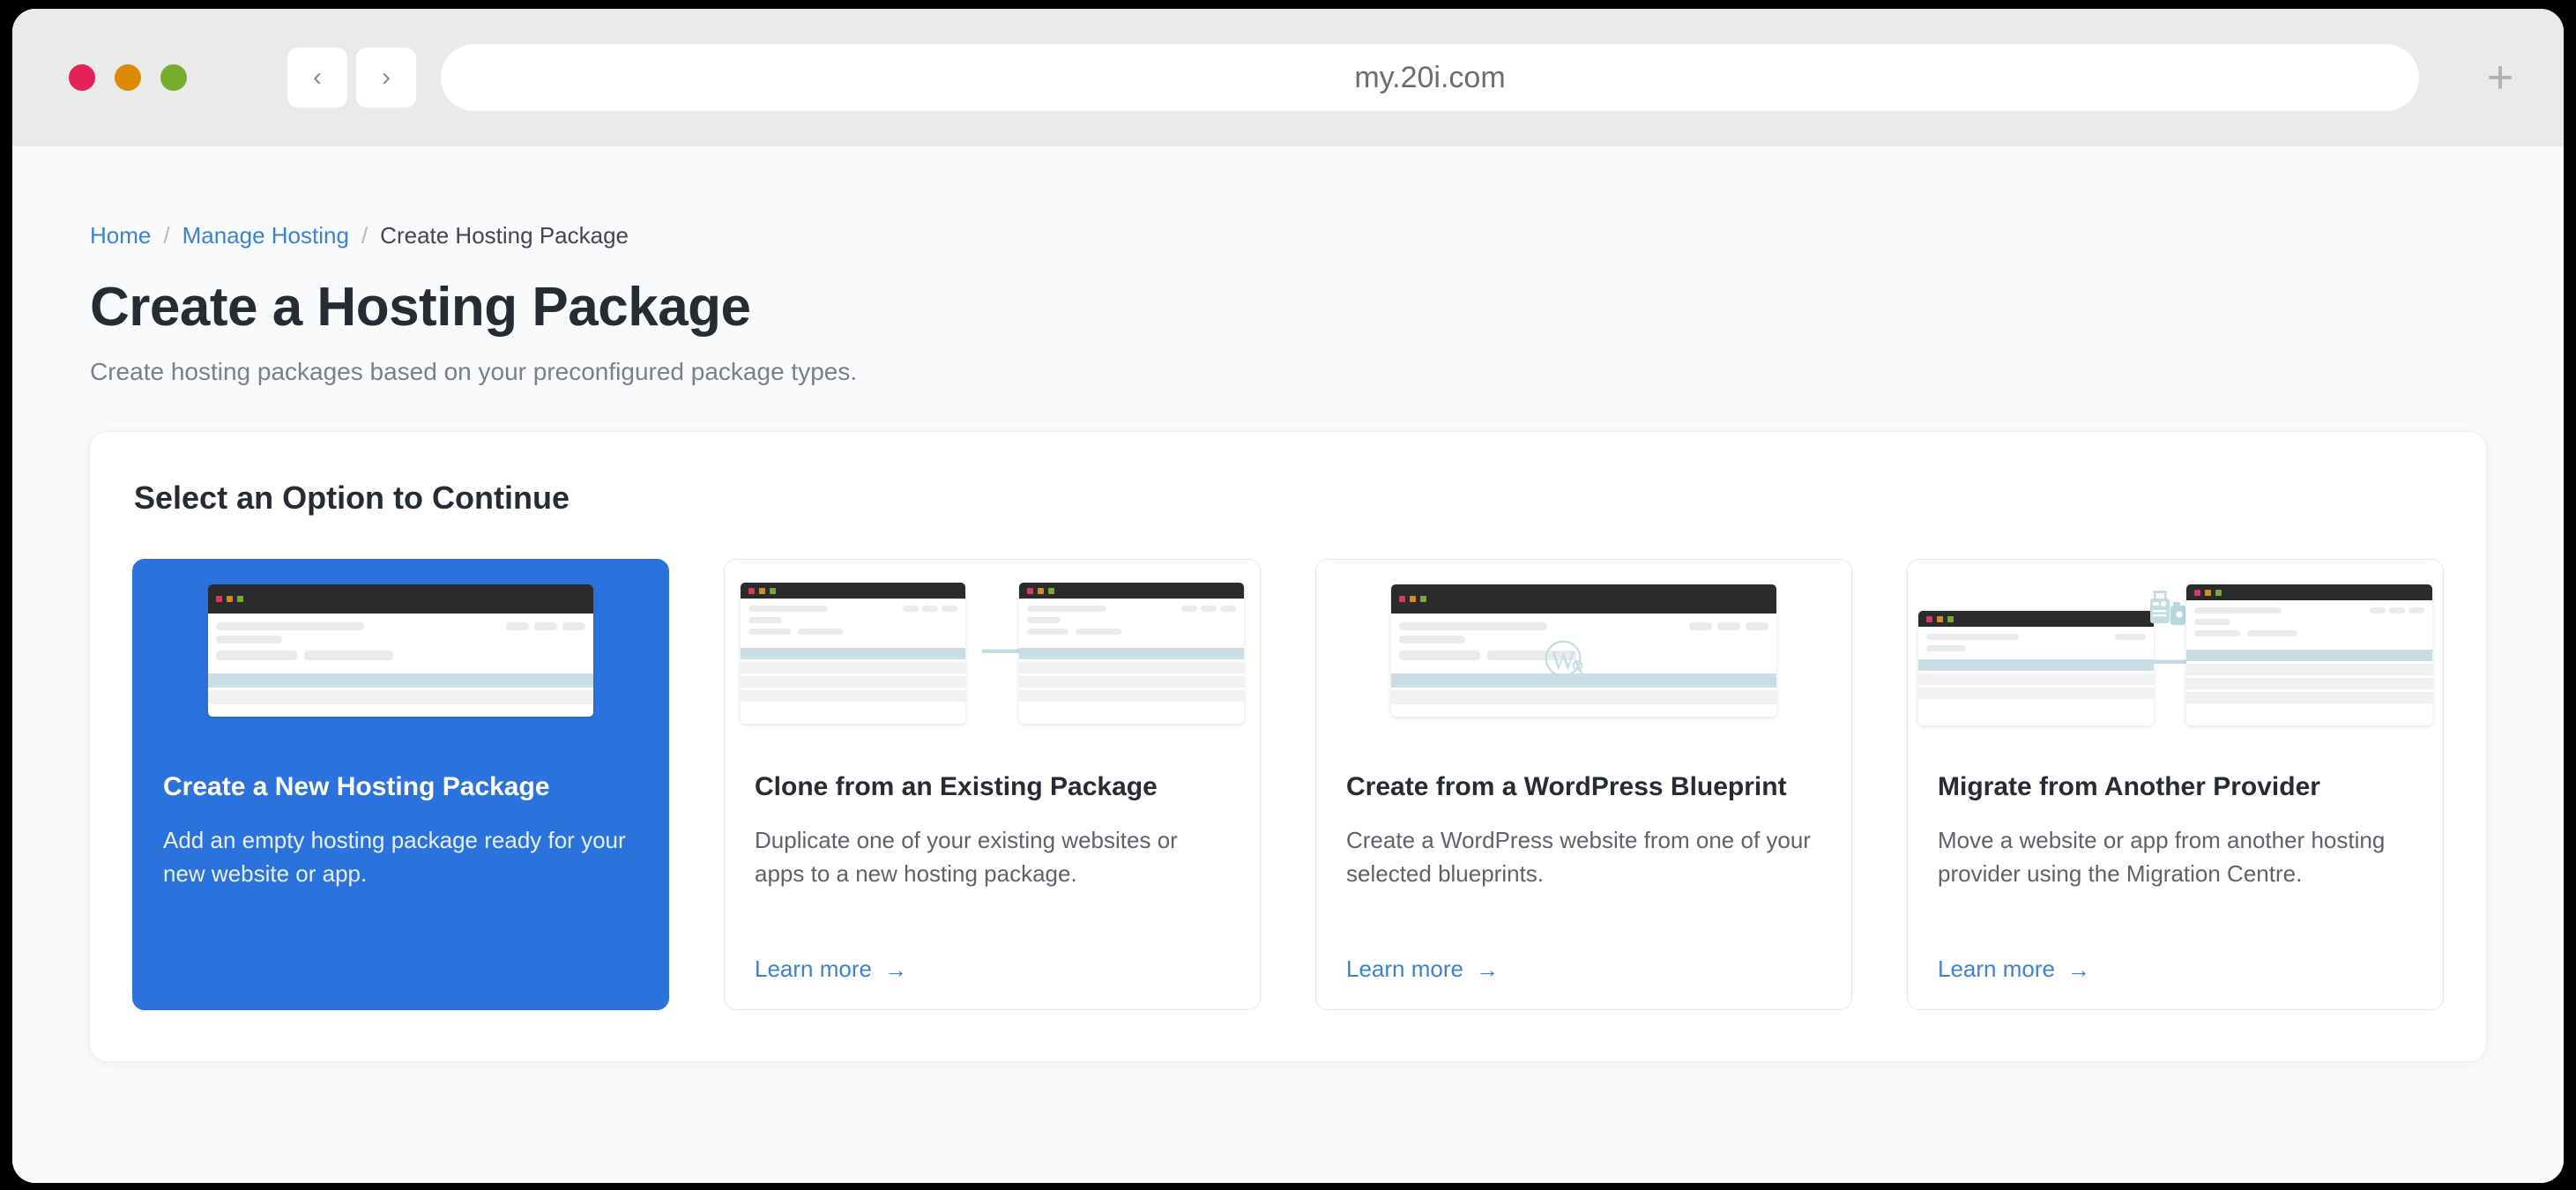 The width and height of the screenshot is (2576, 1190). What do you see at coordinates (82, 77) in the screenshot?
I see `close-window-icon` at bounding box center [82, 77].